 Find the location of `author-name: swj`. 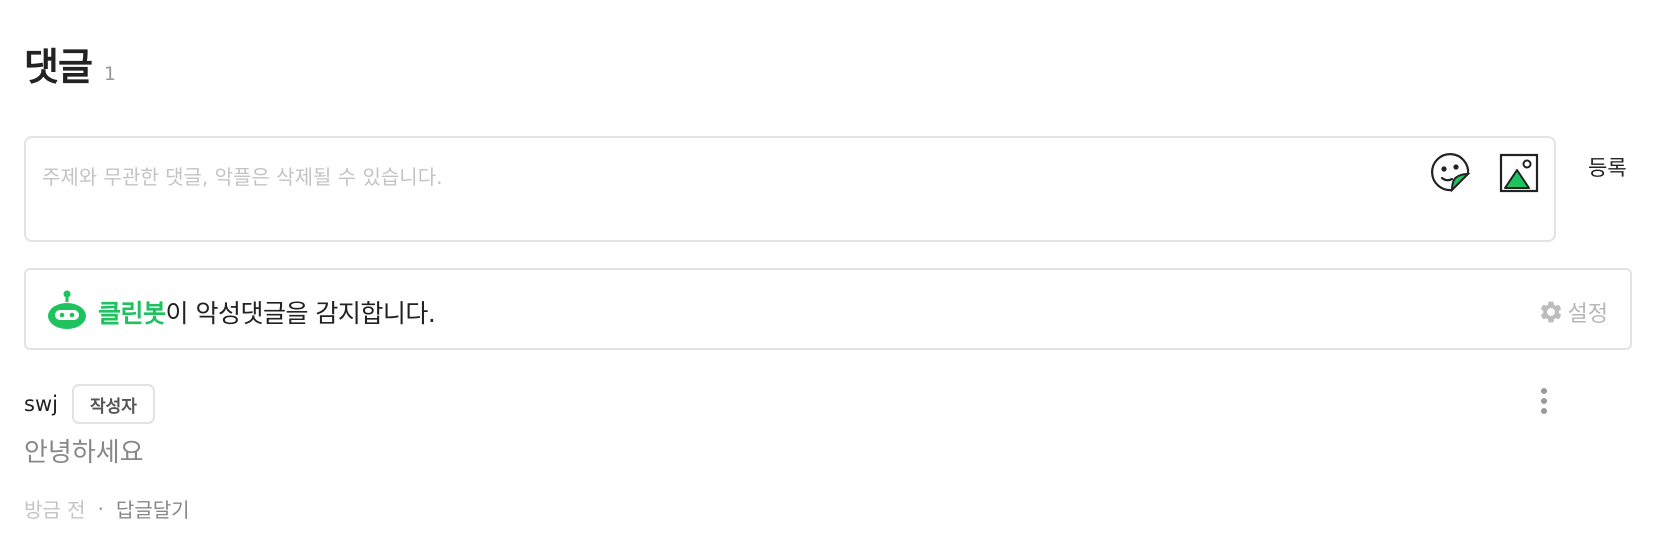

author-name: swj is located at coordinates (41, 404).